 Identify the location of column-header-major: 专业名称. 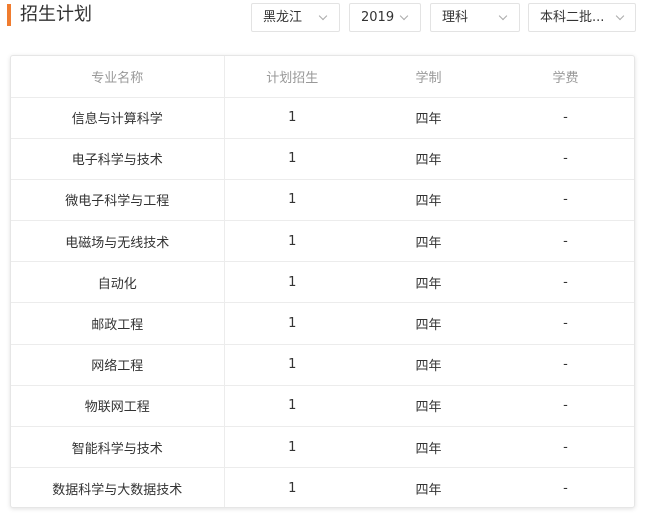
(118, 77).